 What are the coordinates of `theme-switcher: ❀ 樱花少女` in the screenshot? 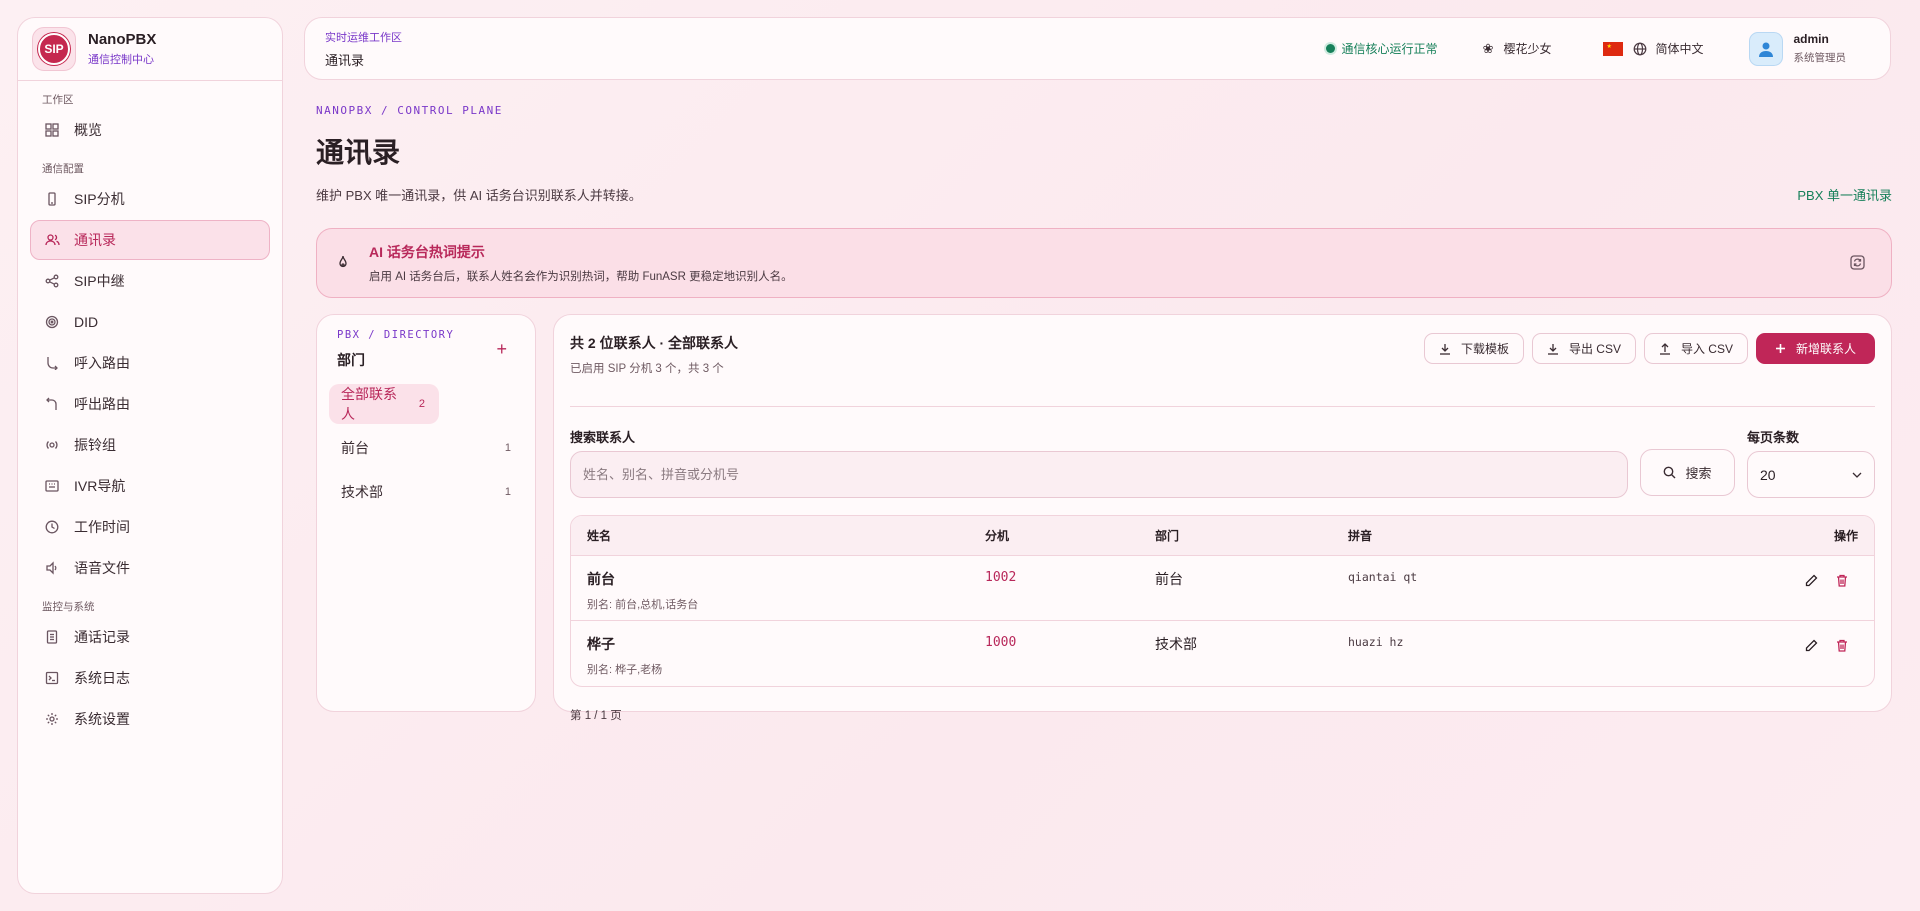 It's located at (1517, 48).